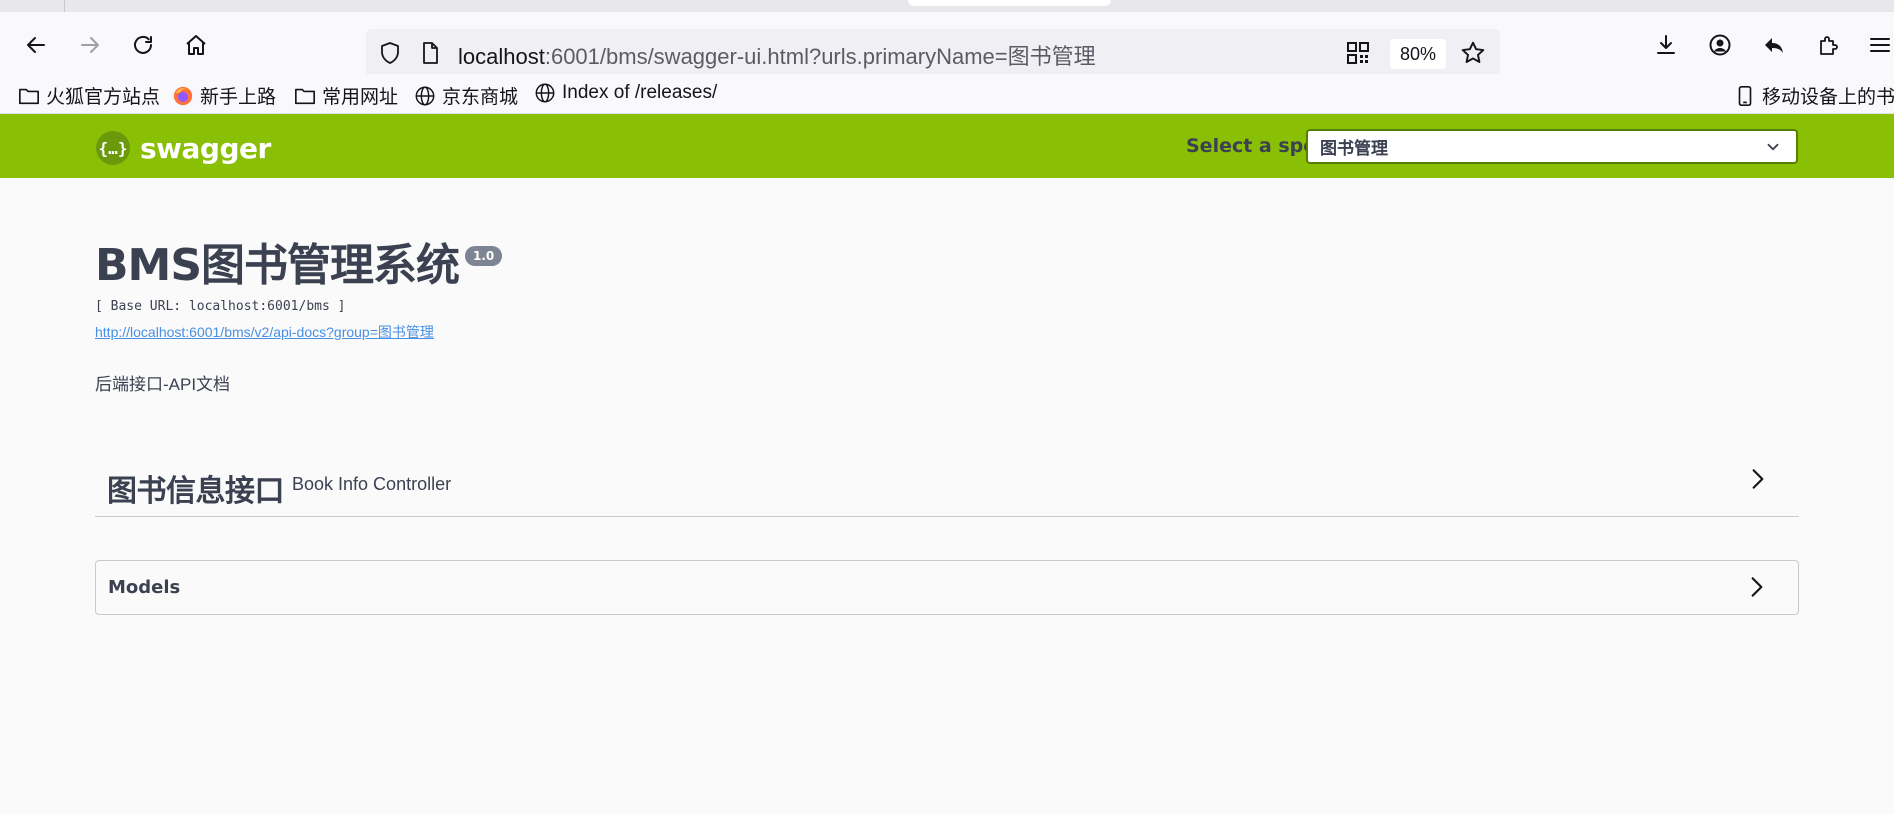 The height and width of the screenshot is (814, 1894). I want to click on active-tab, so click(1009, 3).